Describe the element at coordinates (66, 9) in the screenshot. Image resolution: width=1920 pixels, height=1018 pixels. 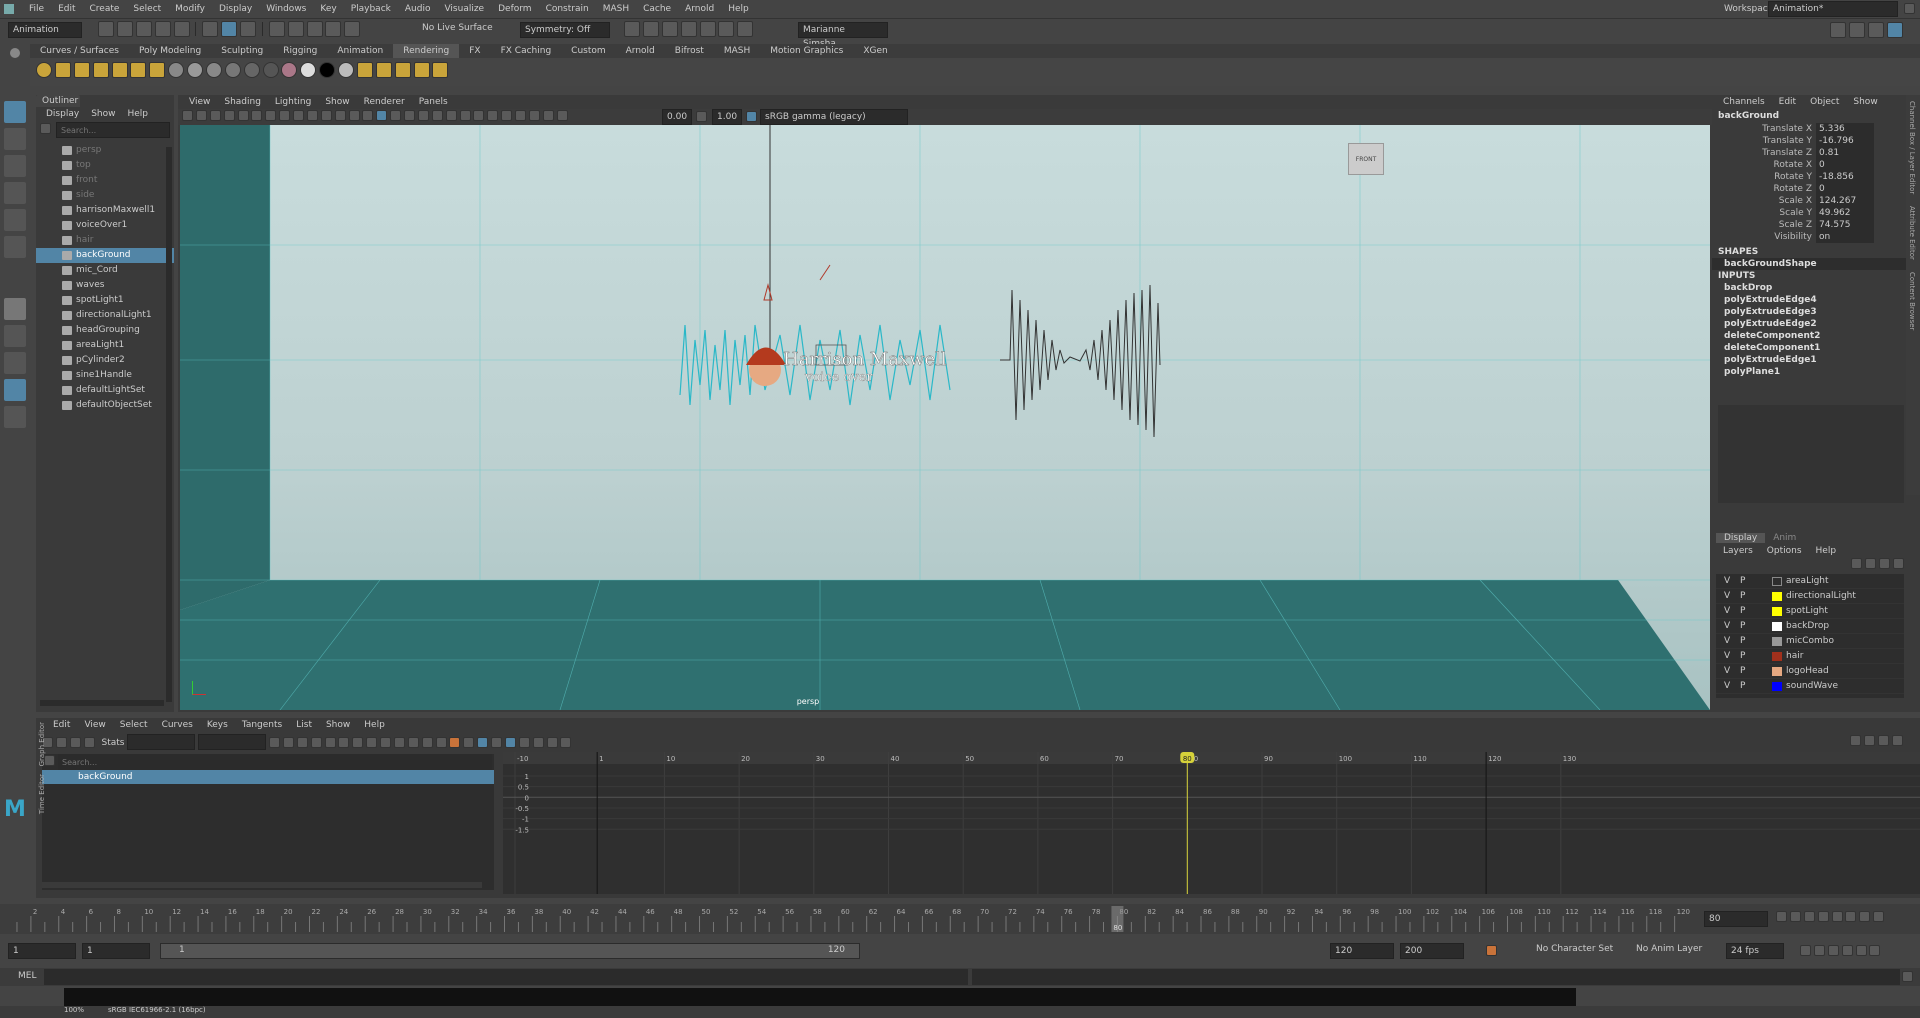
I see `menu-edit: Edit` at that location.